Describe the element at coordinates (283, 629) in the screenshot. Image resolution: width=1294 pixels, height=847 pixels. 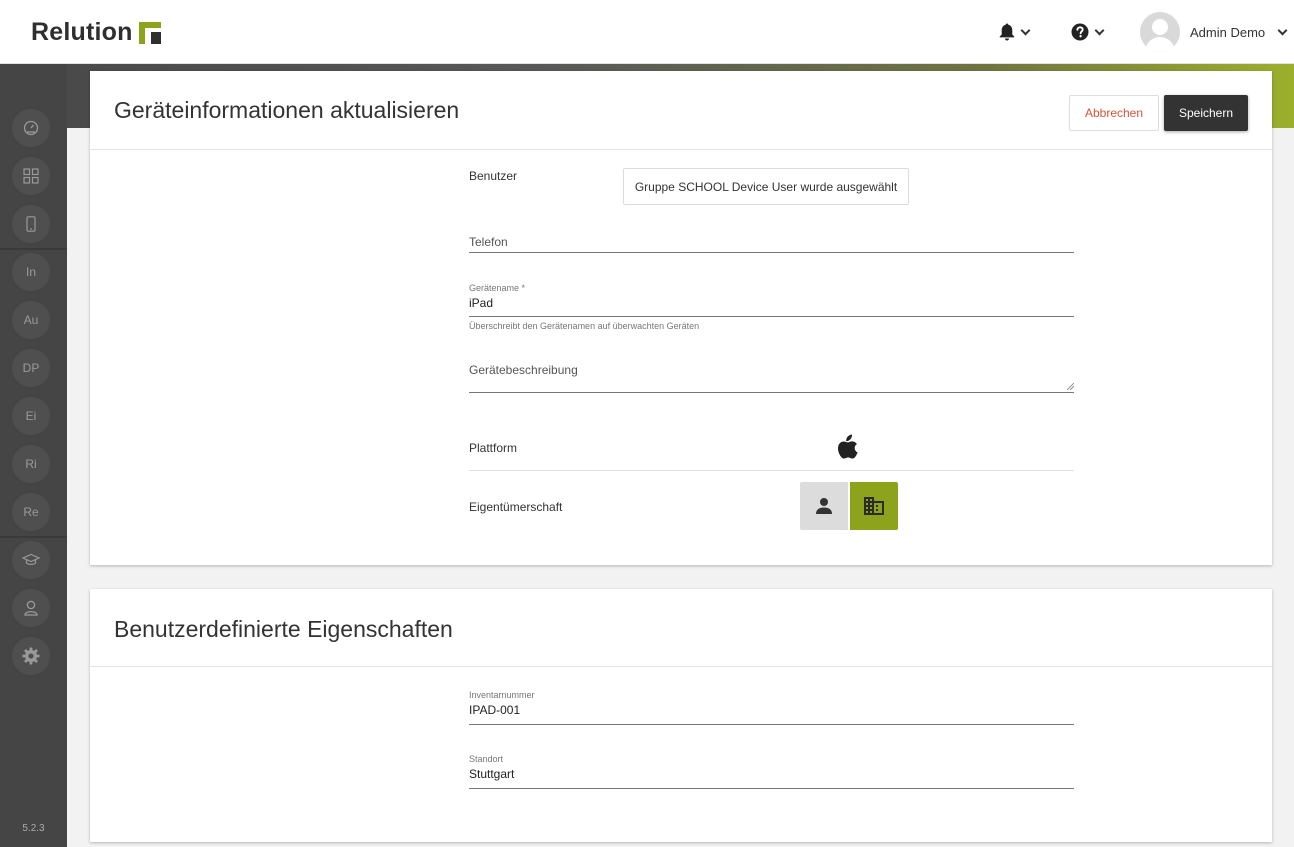
I see `custom-properties-title: Benutzerdefinierte Eigenschaften` at that location.